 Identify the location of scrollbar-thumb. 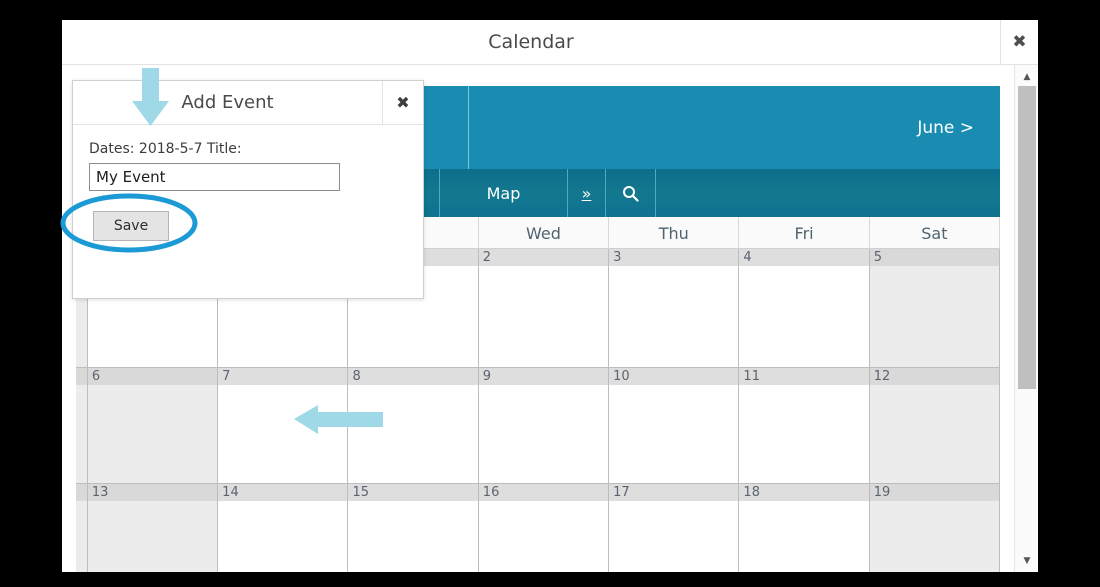
(1027, 237).